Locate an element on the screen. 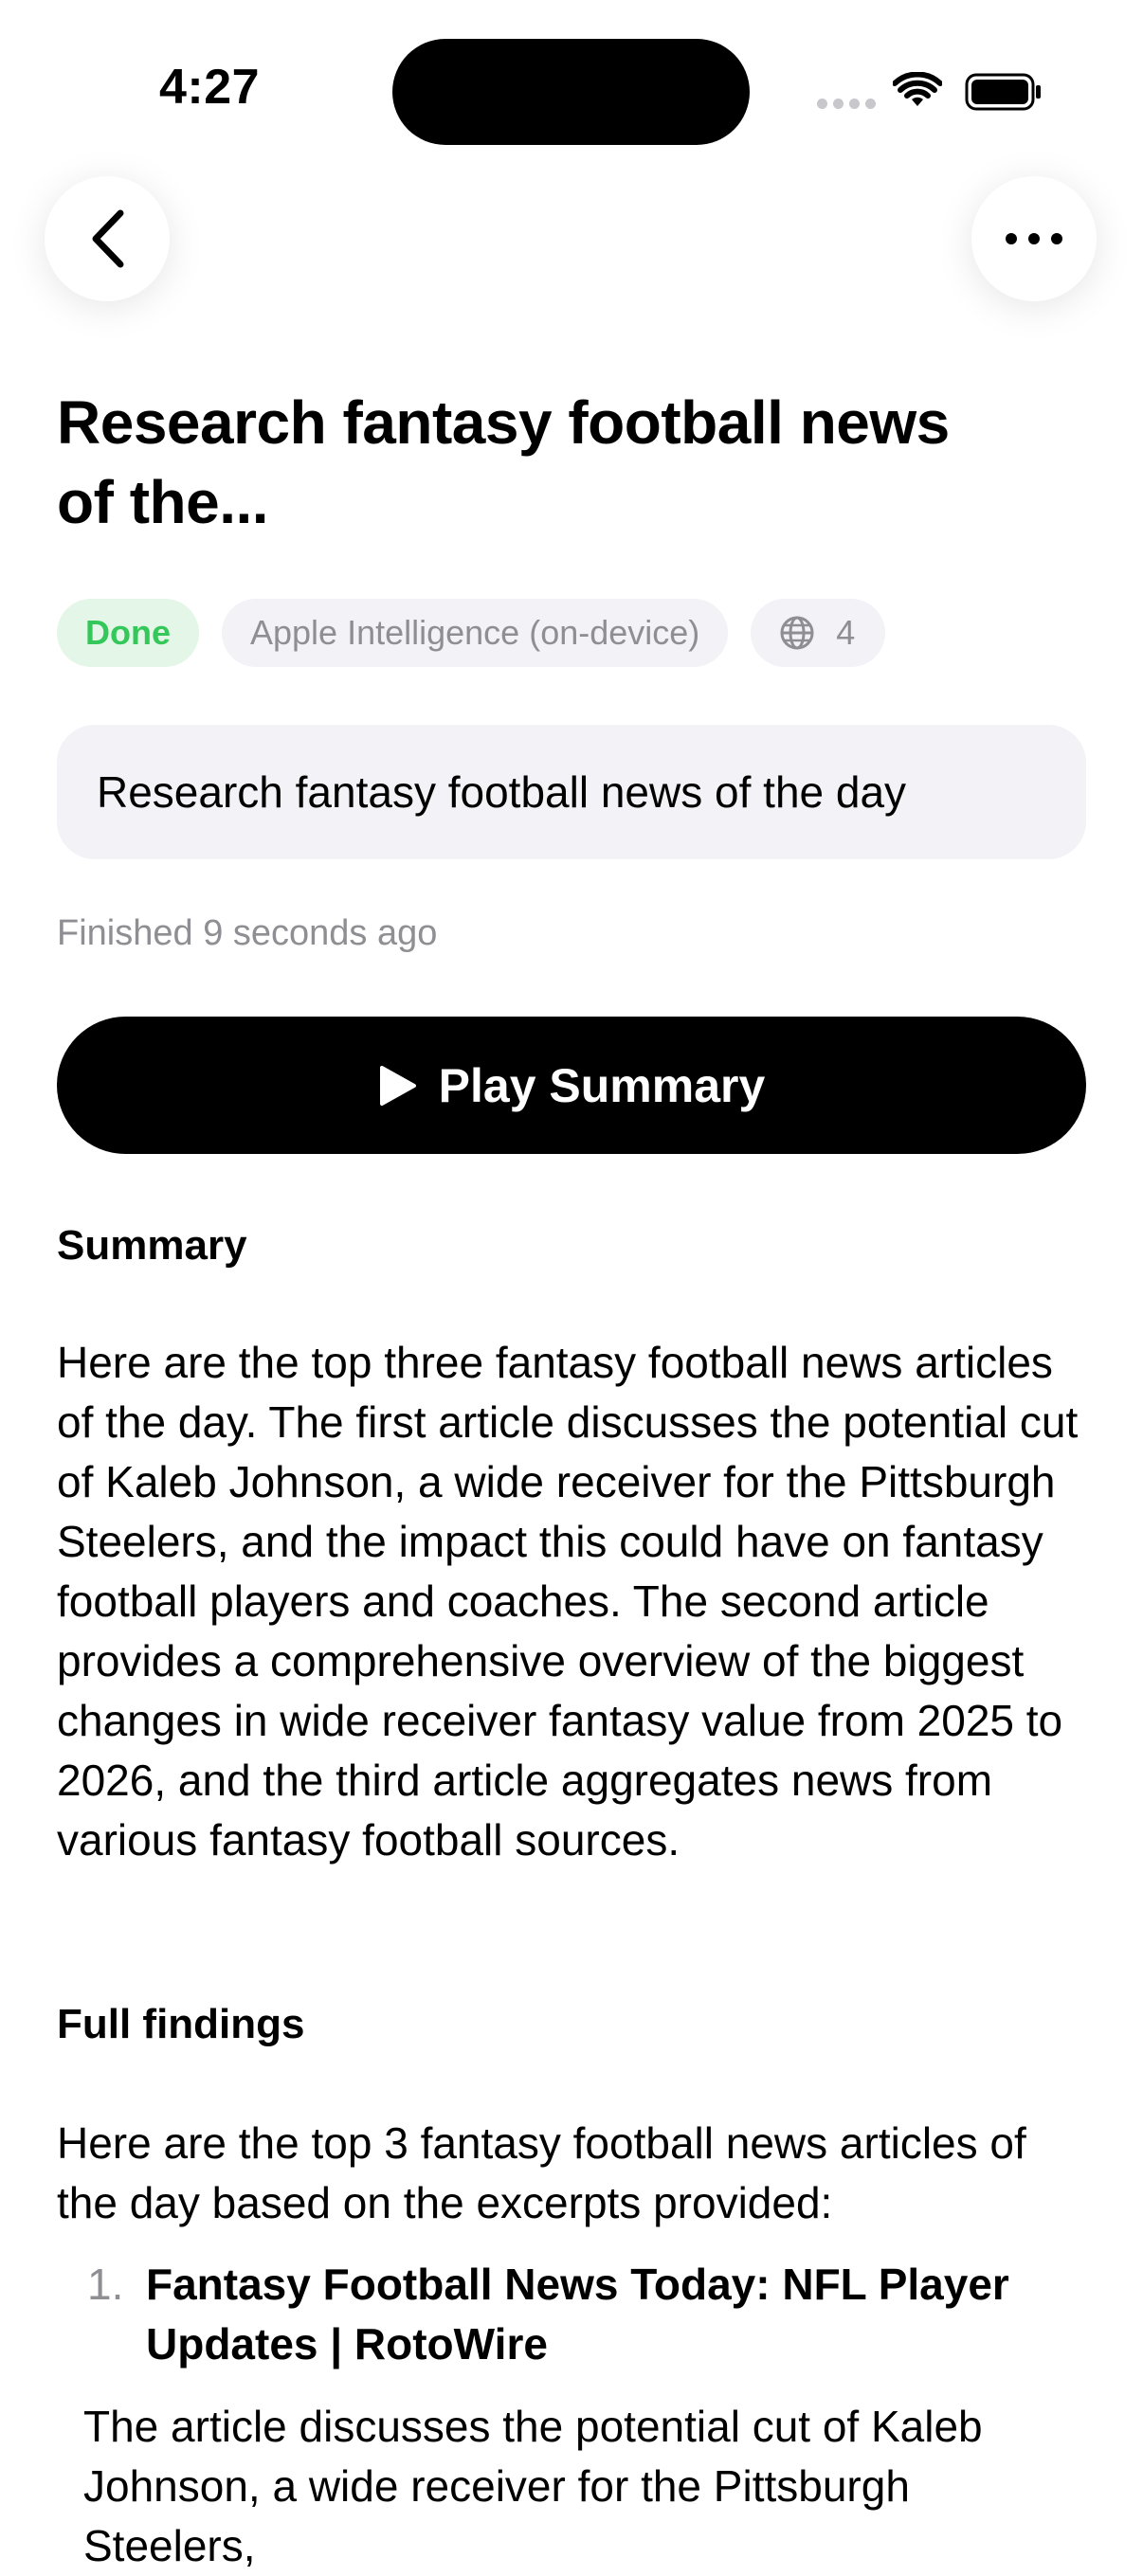  status-badge: Done is located at coordinates (128, 633).